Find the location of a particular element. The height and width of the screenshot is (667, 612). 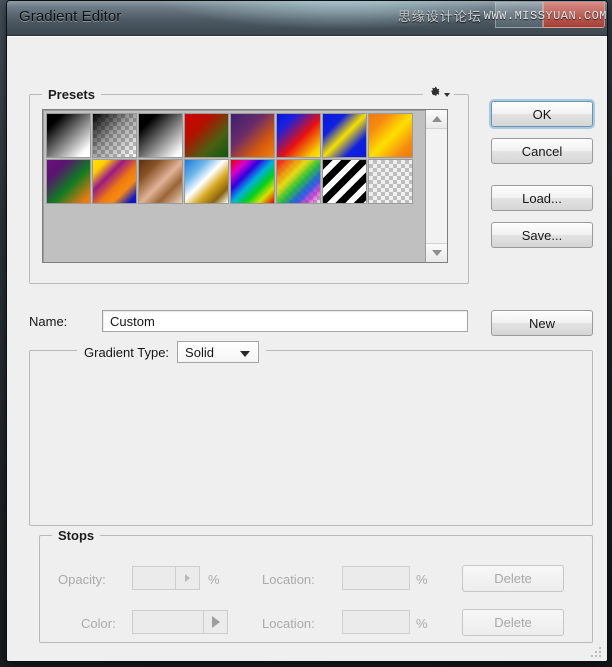

opacity-unit: % is located at coordinates (214, 579).